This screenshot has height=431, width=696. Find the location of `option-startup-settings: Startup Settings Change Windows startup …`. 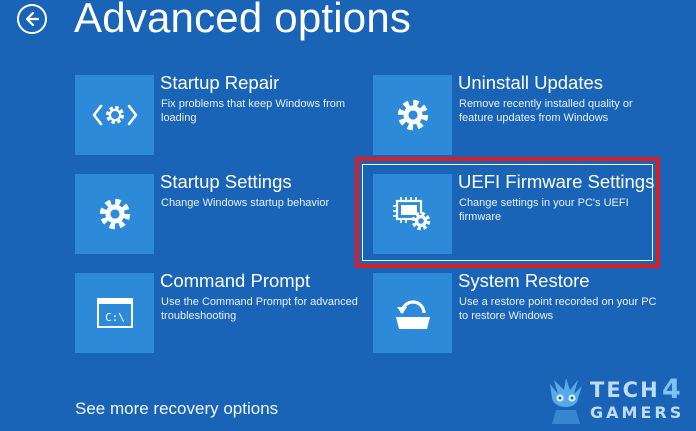

option-startup-settings: Startup Settings Change Windows startup … is located at coordinates (220, 212).